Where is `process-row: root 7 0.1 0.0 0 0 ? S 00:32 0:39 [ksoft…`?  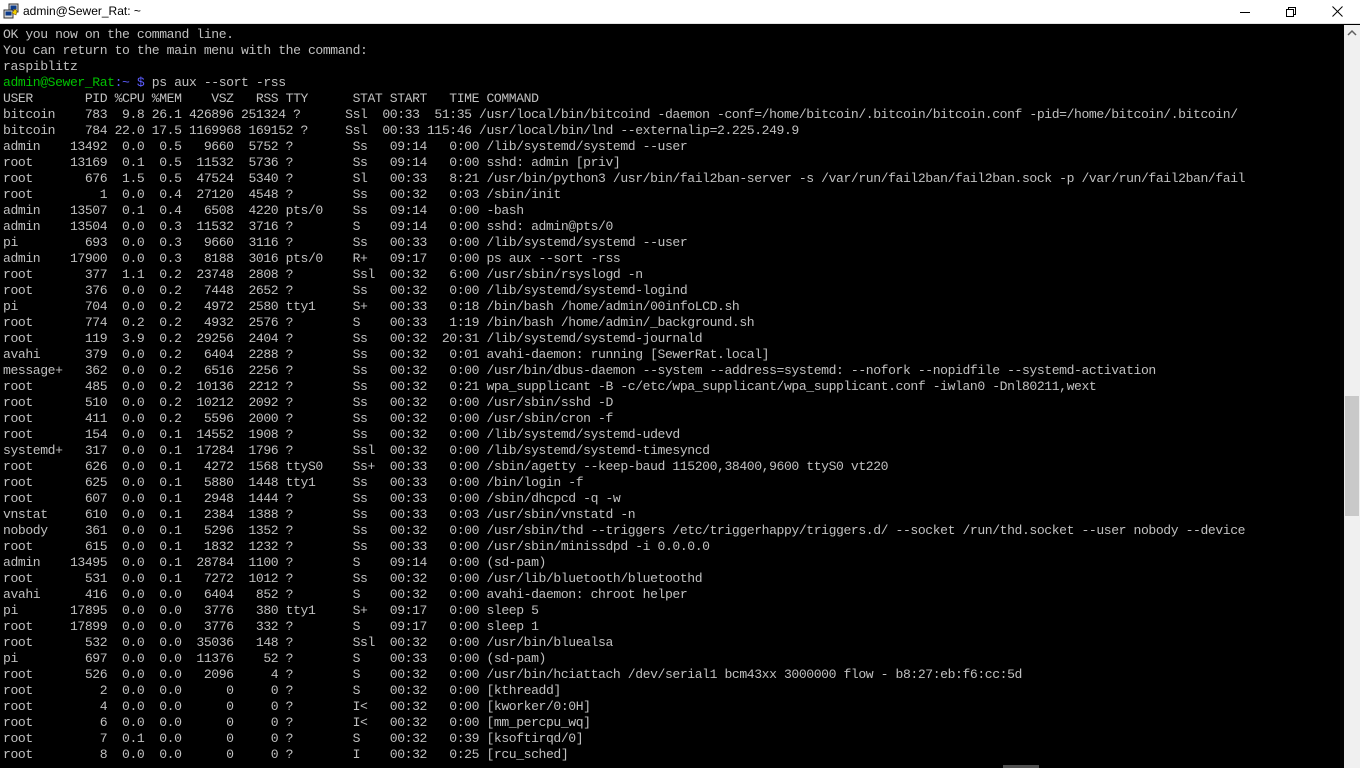 process-row: root 7 0.1 0.0 0 0 ? S 00:32 0:39 [ksoft… is located at coordinates (293, 738).